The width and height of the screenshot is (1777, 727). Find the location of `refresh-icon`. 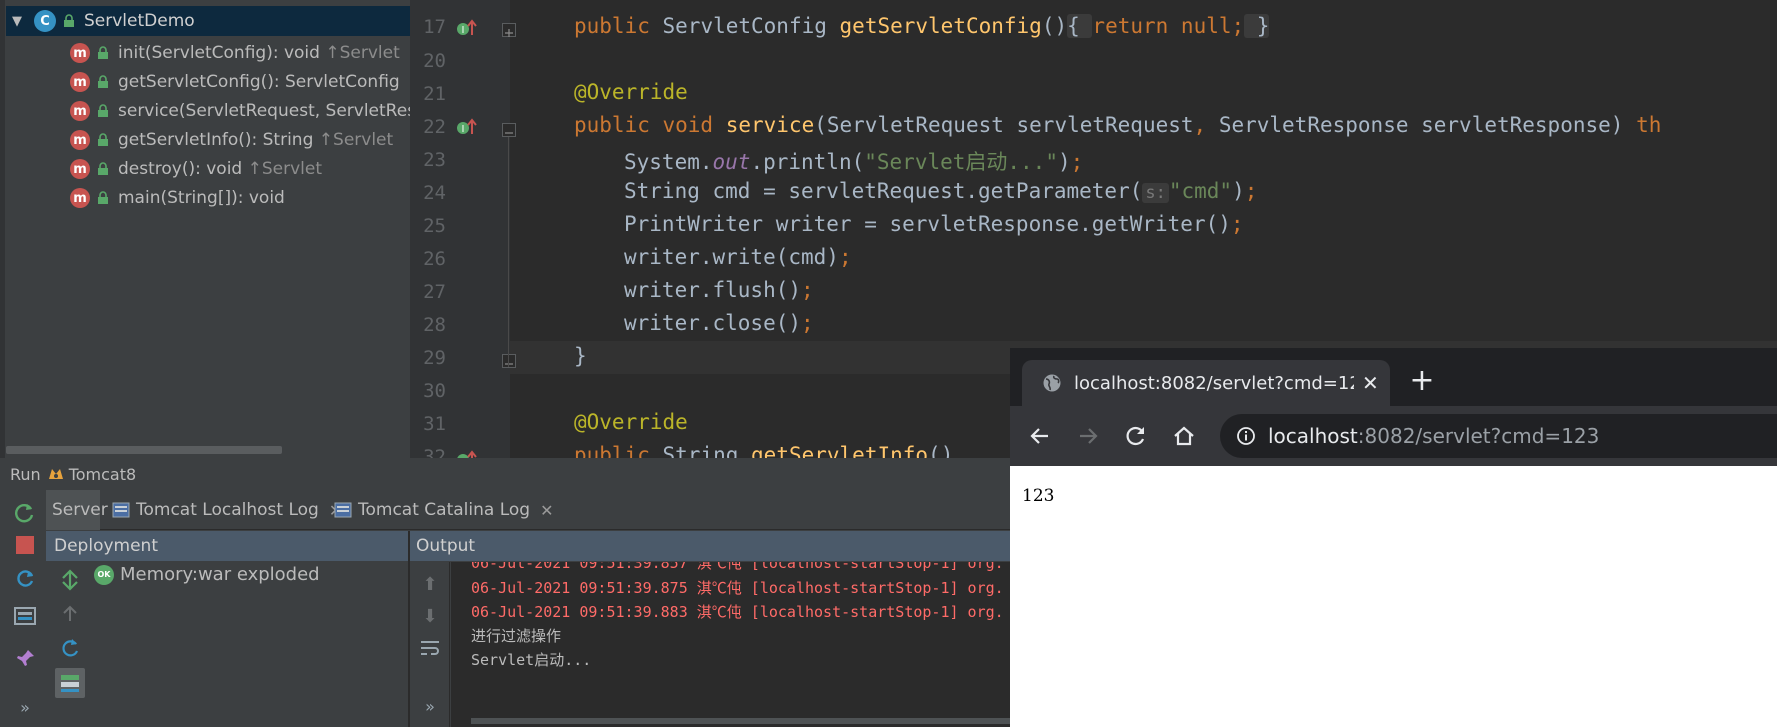

refresh-icon is located at coordinates (70, 648).